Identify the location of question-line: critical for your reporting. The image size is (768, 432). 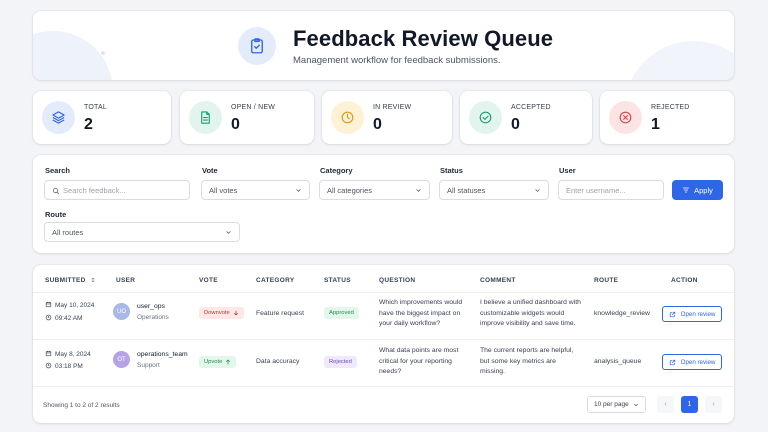
(415, 361).